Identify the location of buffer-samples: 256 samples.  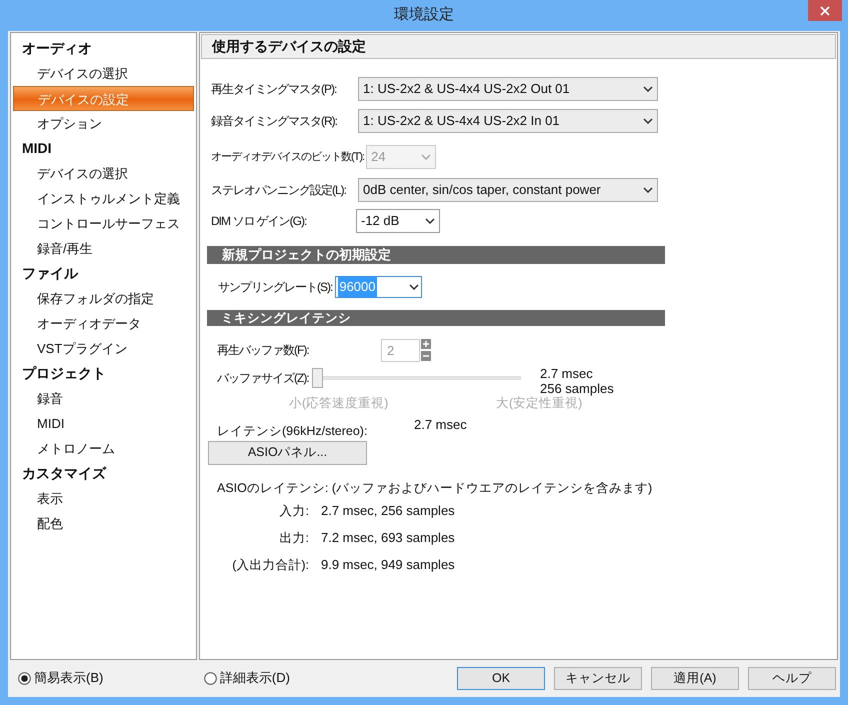
(577, 388).